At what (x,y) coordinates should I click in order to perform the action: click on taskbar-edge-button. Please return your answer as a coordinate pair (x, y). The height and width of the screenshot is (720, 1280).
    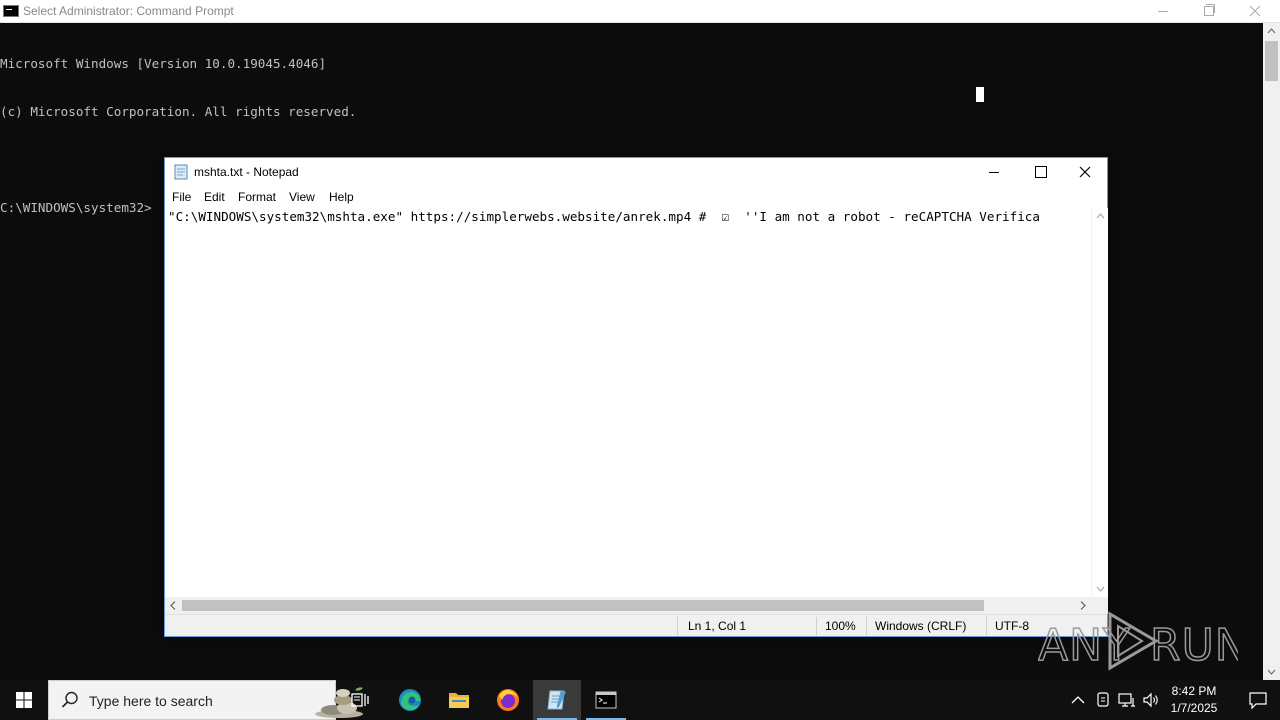
    Looking at the image, I should click on (410, 700).